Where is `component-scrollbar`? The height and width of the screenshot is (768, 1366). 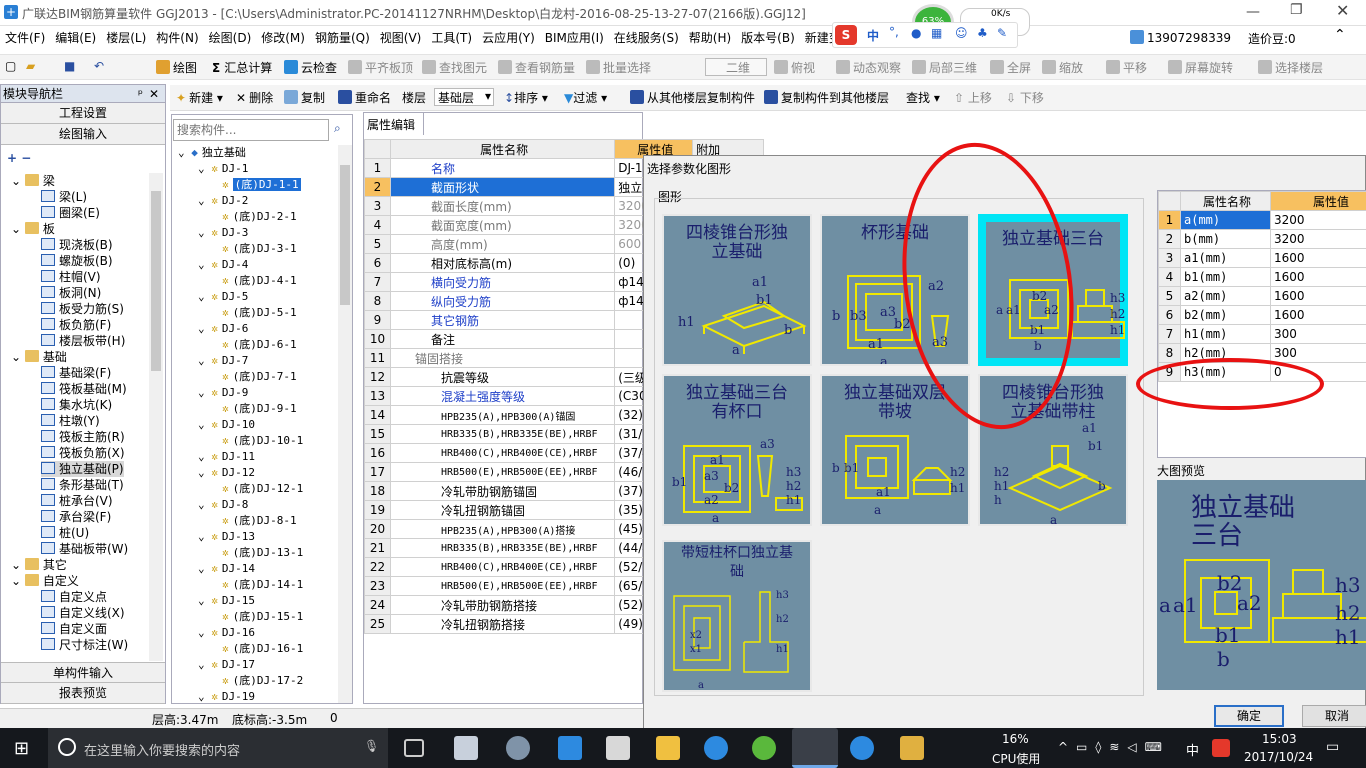 component-scrollbar is located at coordinates (345, 424).